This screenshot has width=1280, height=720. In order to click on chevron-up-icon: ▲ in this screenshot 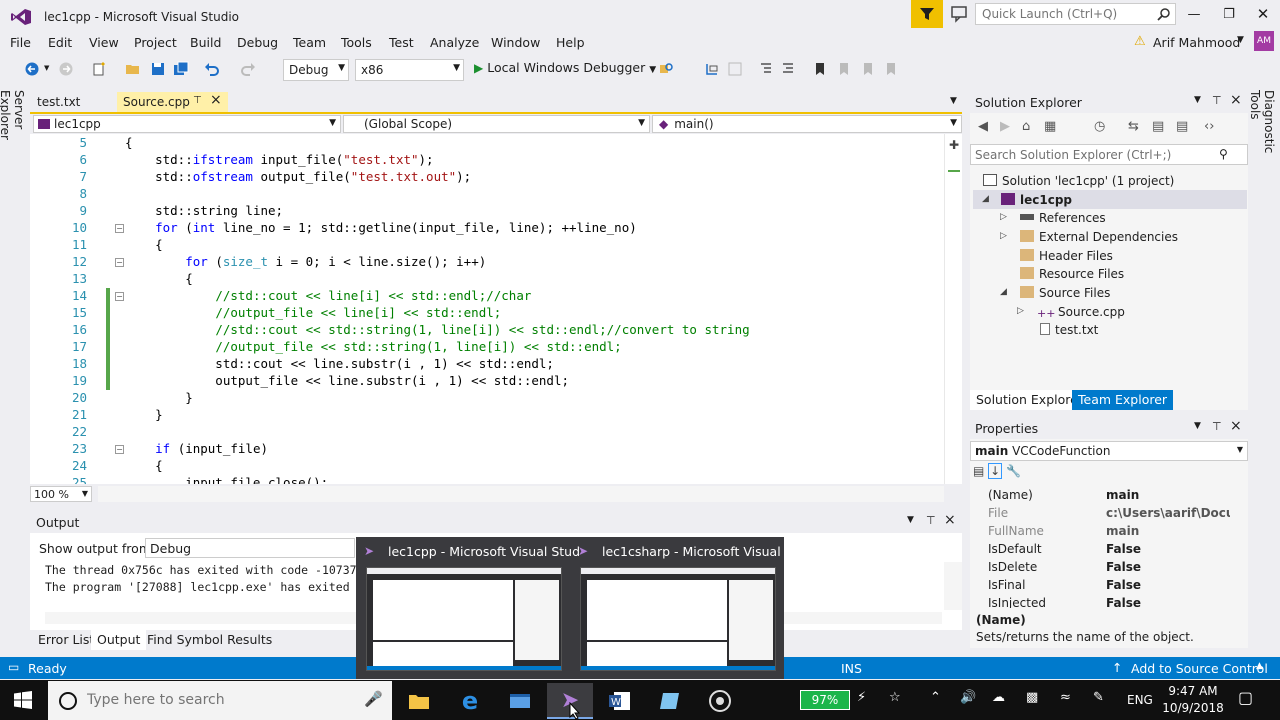, I will do `click(1259, 666)`.